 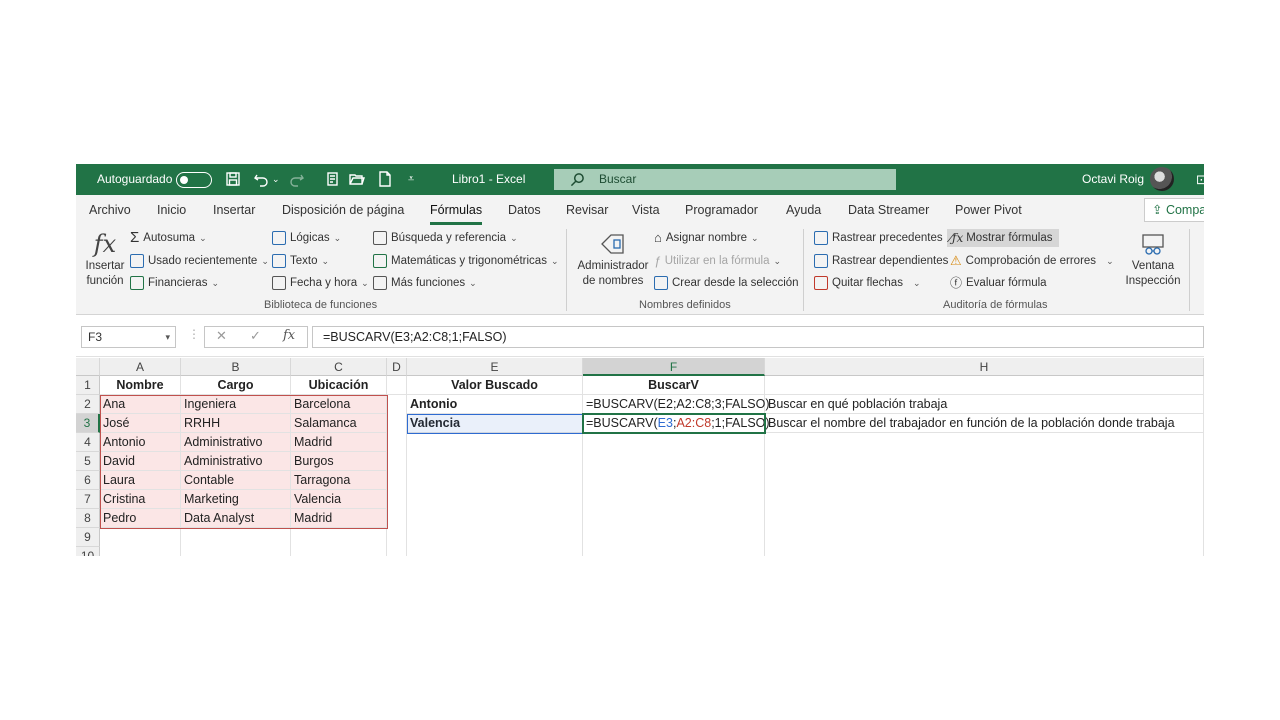 What do you see at coordinates (881, 261) in the screenshot?
I see `trace-dependents-button: Rastrear dependientes` at bounding box center [881, 261].